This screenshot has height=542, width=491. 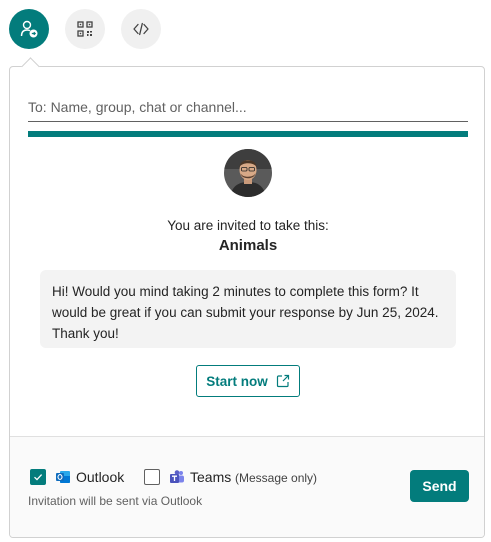 I want to click on teams-checkbox, so click(x=152, y=477).